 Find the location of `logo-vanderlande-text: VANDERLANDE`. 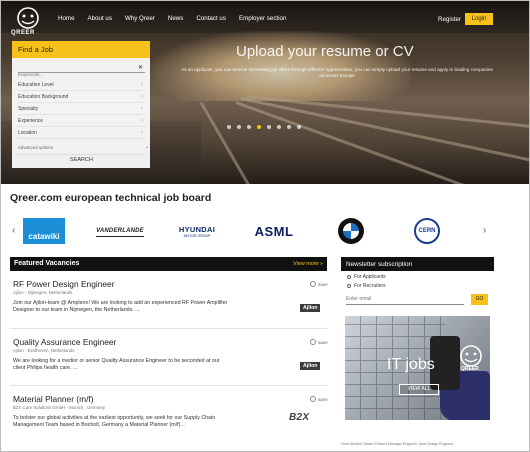

logo-vanderlande-text: VANDERLANDE is located at coordinates (120, 230).